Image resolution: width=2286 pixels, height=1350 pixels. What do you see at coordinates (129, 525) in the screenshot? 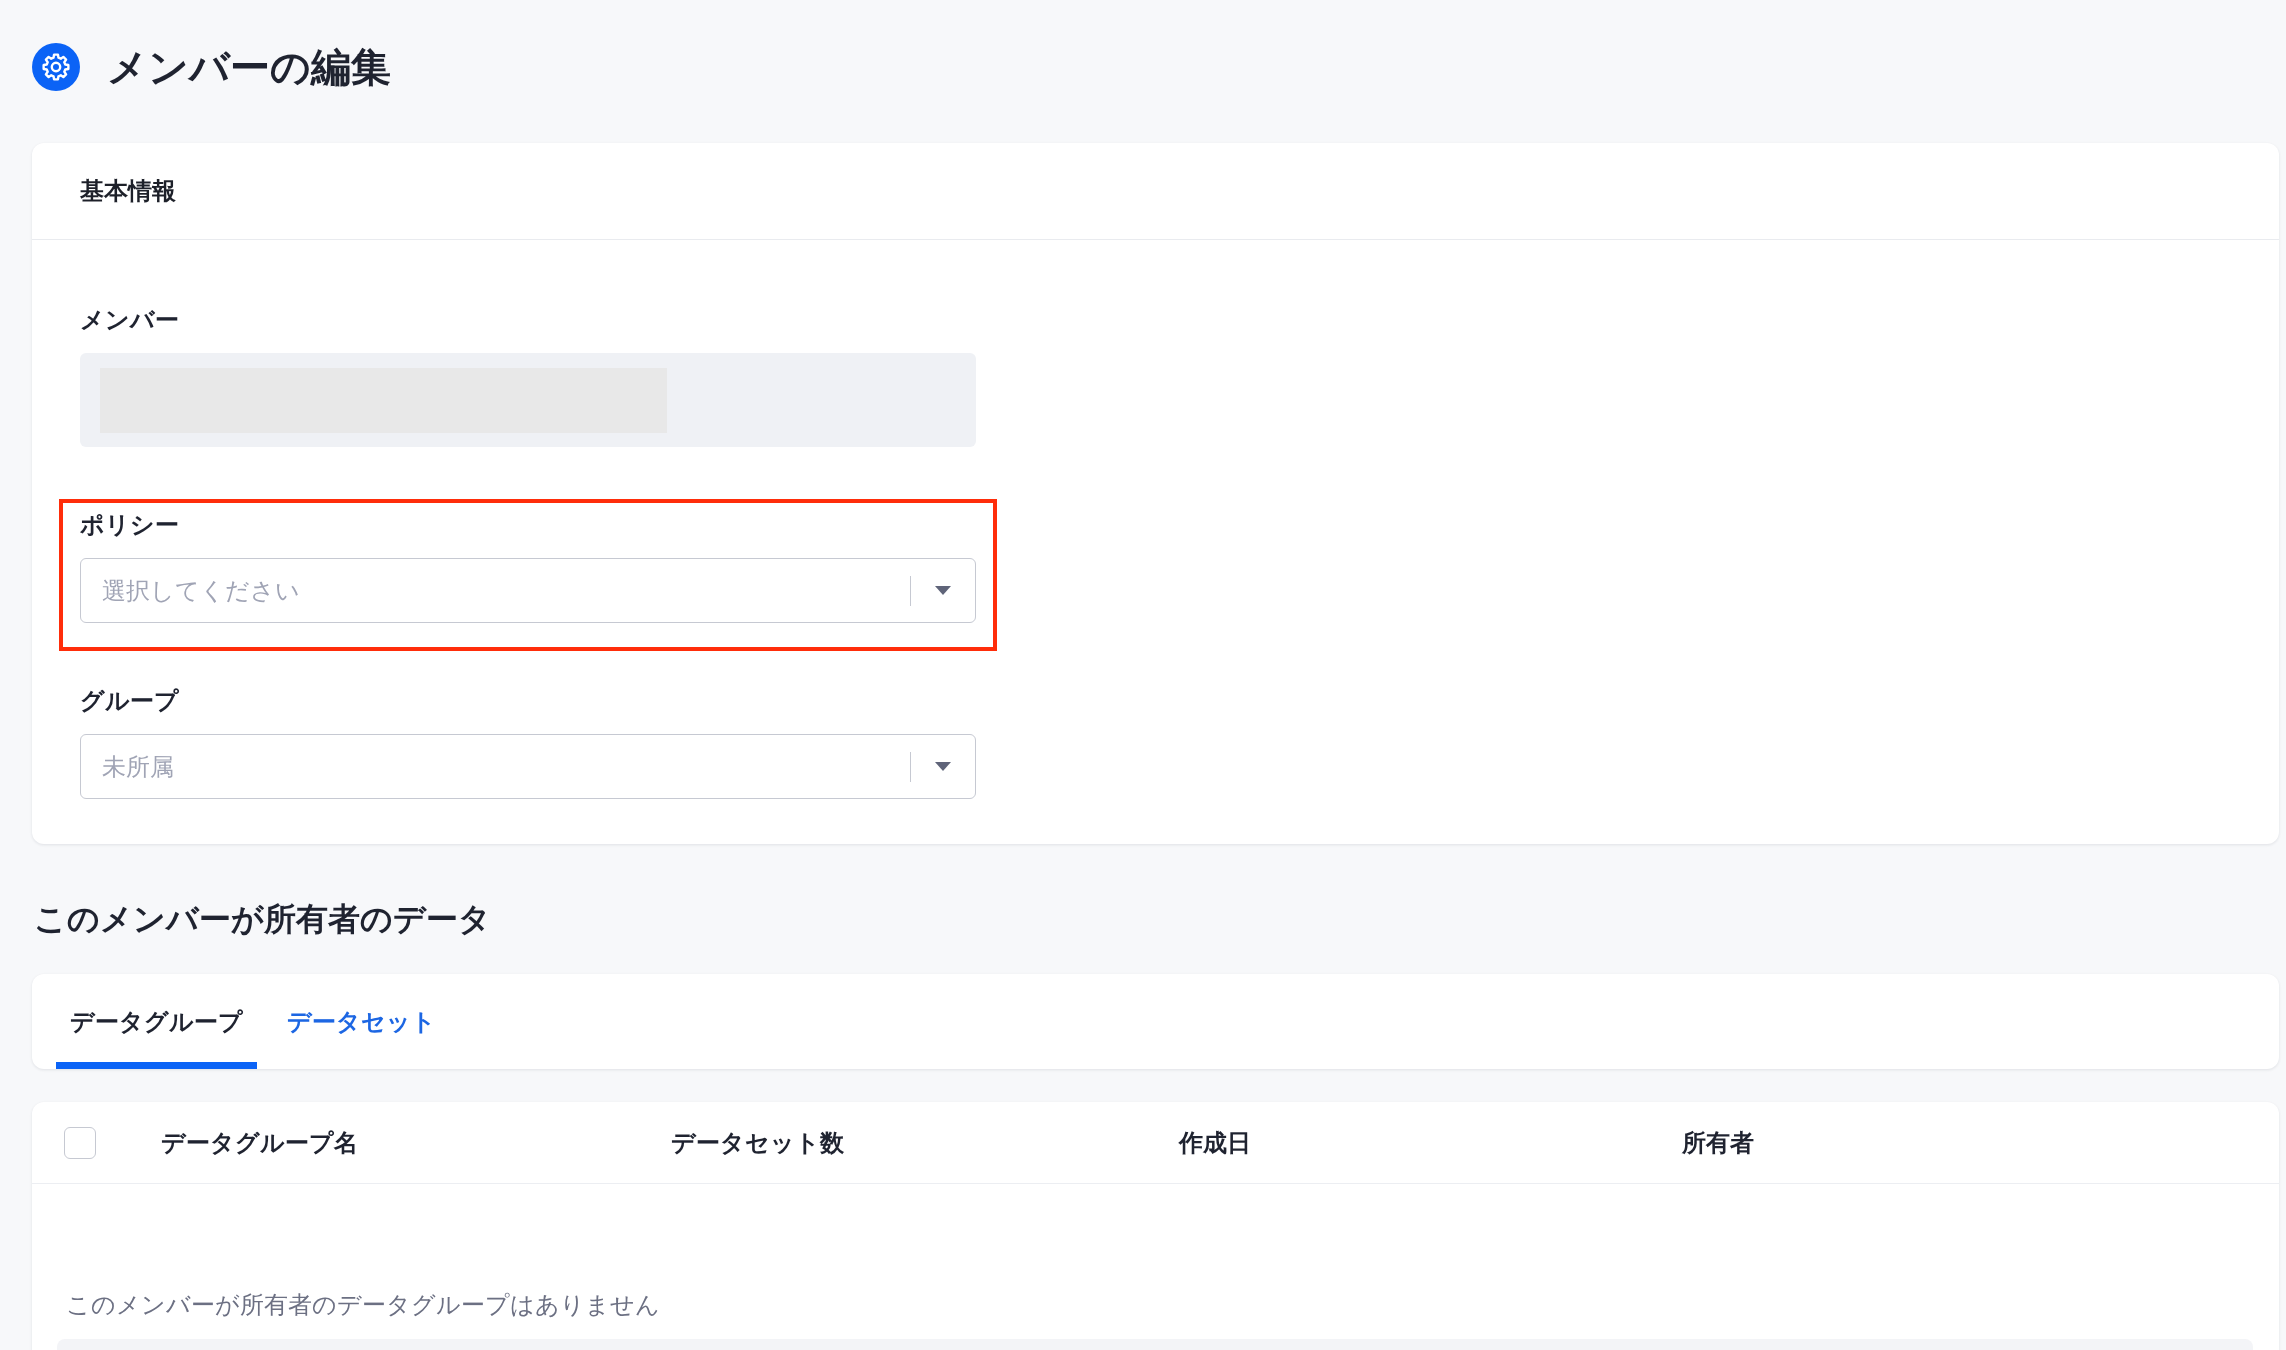
I see `field-label: ポリシー` at bounding box center [129, 525].